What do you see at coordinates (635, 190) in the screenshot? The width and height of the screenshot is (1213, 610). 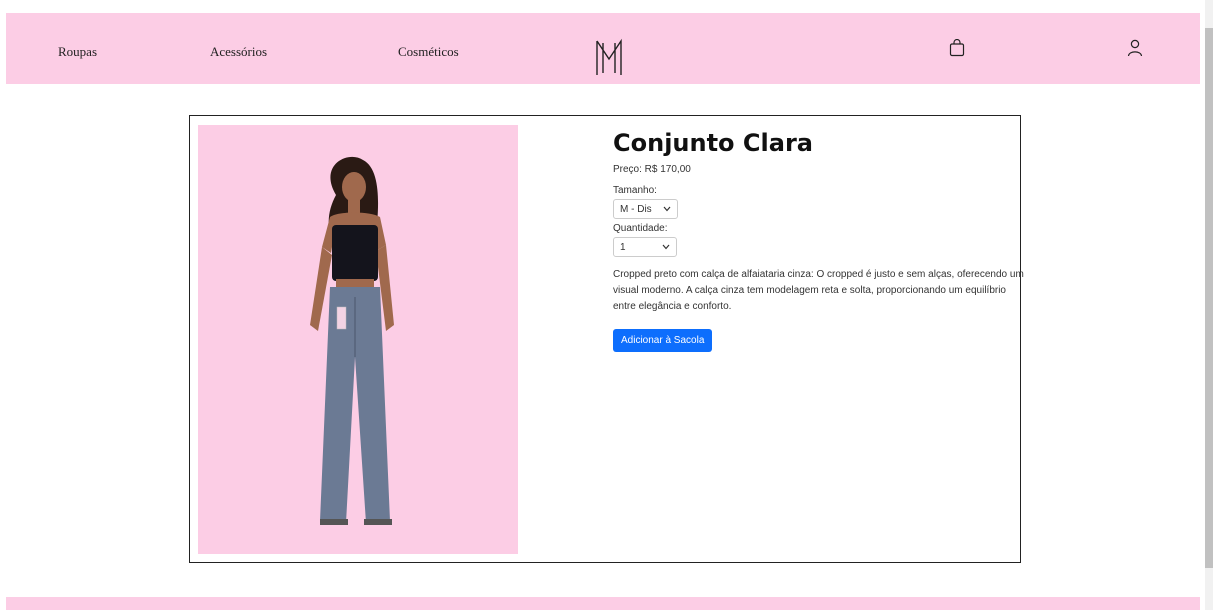 I see `size-label: Tamanho:` at bounding box center [635, 190].